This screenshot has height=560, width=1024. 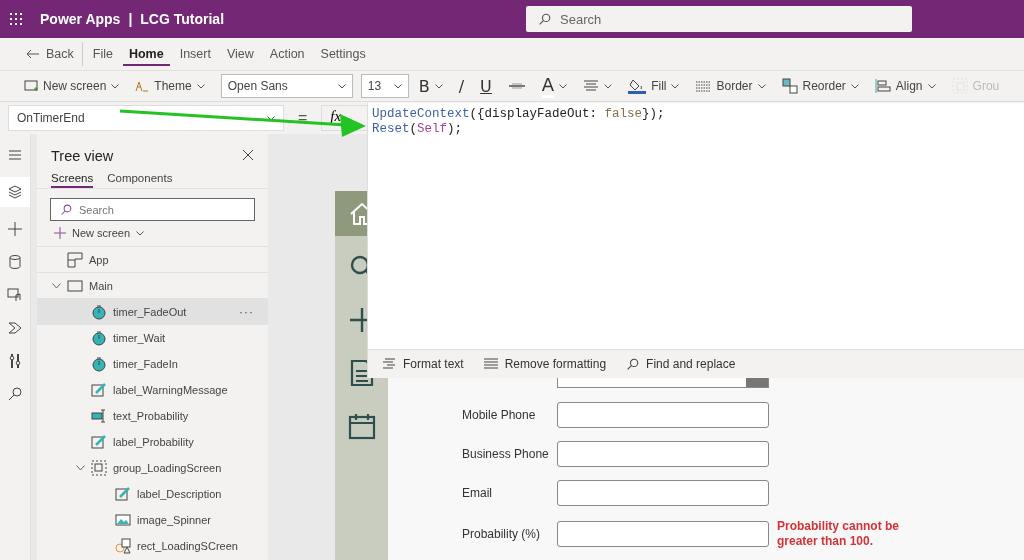 I want to click on align-button: Align, so click(x=905, y=86).